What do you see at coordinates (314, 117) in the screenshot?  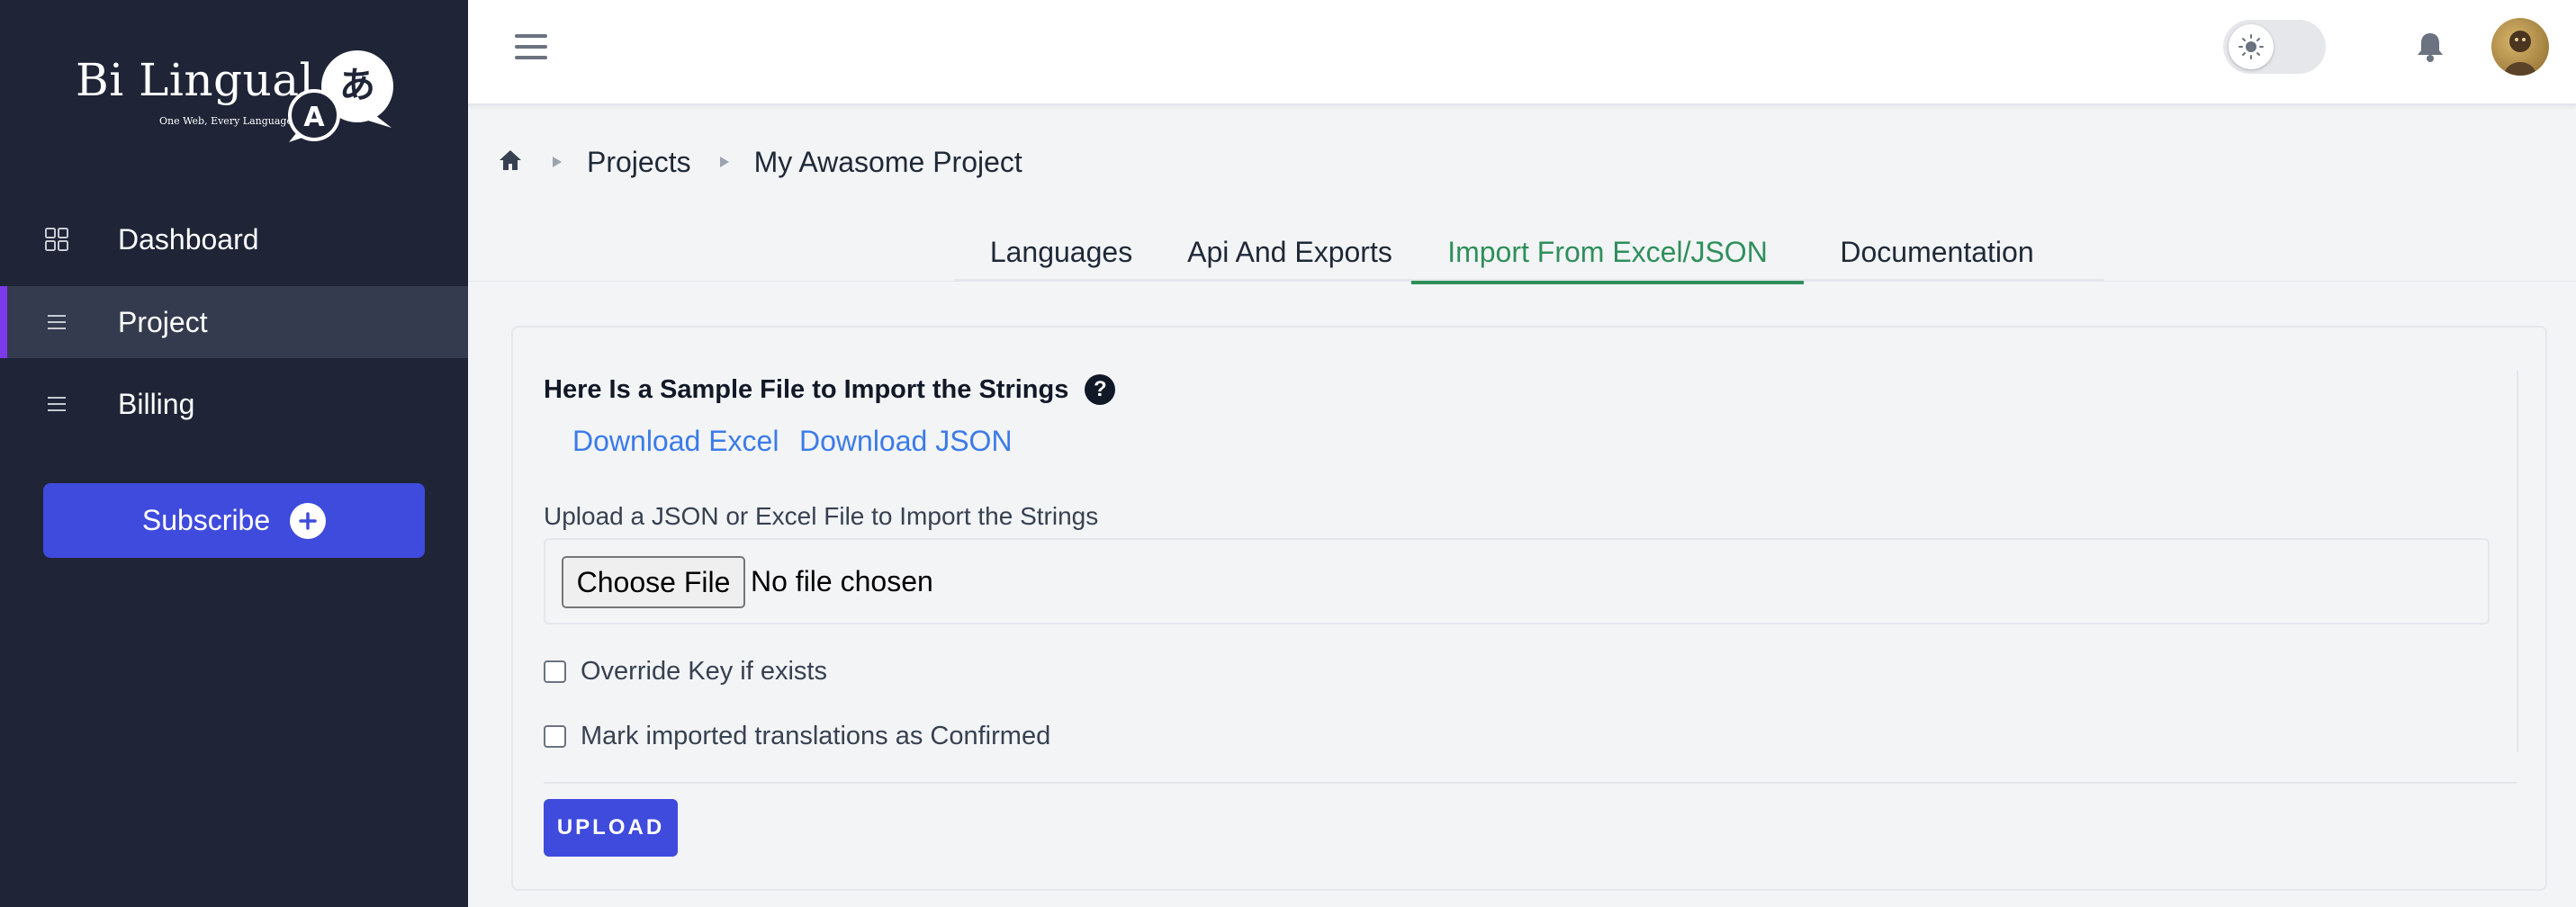 I see `svg-text: A` at bounding box center [314, 117].